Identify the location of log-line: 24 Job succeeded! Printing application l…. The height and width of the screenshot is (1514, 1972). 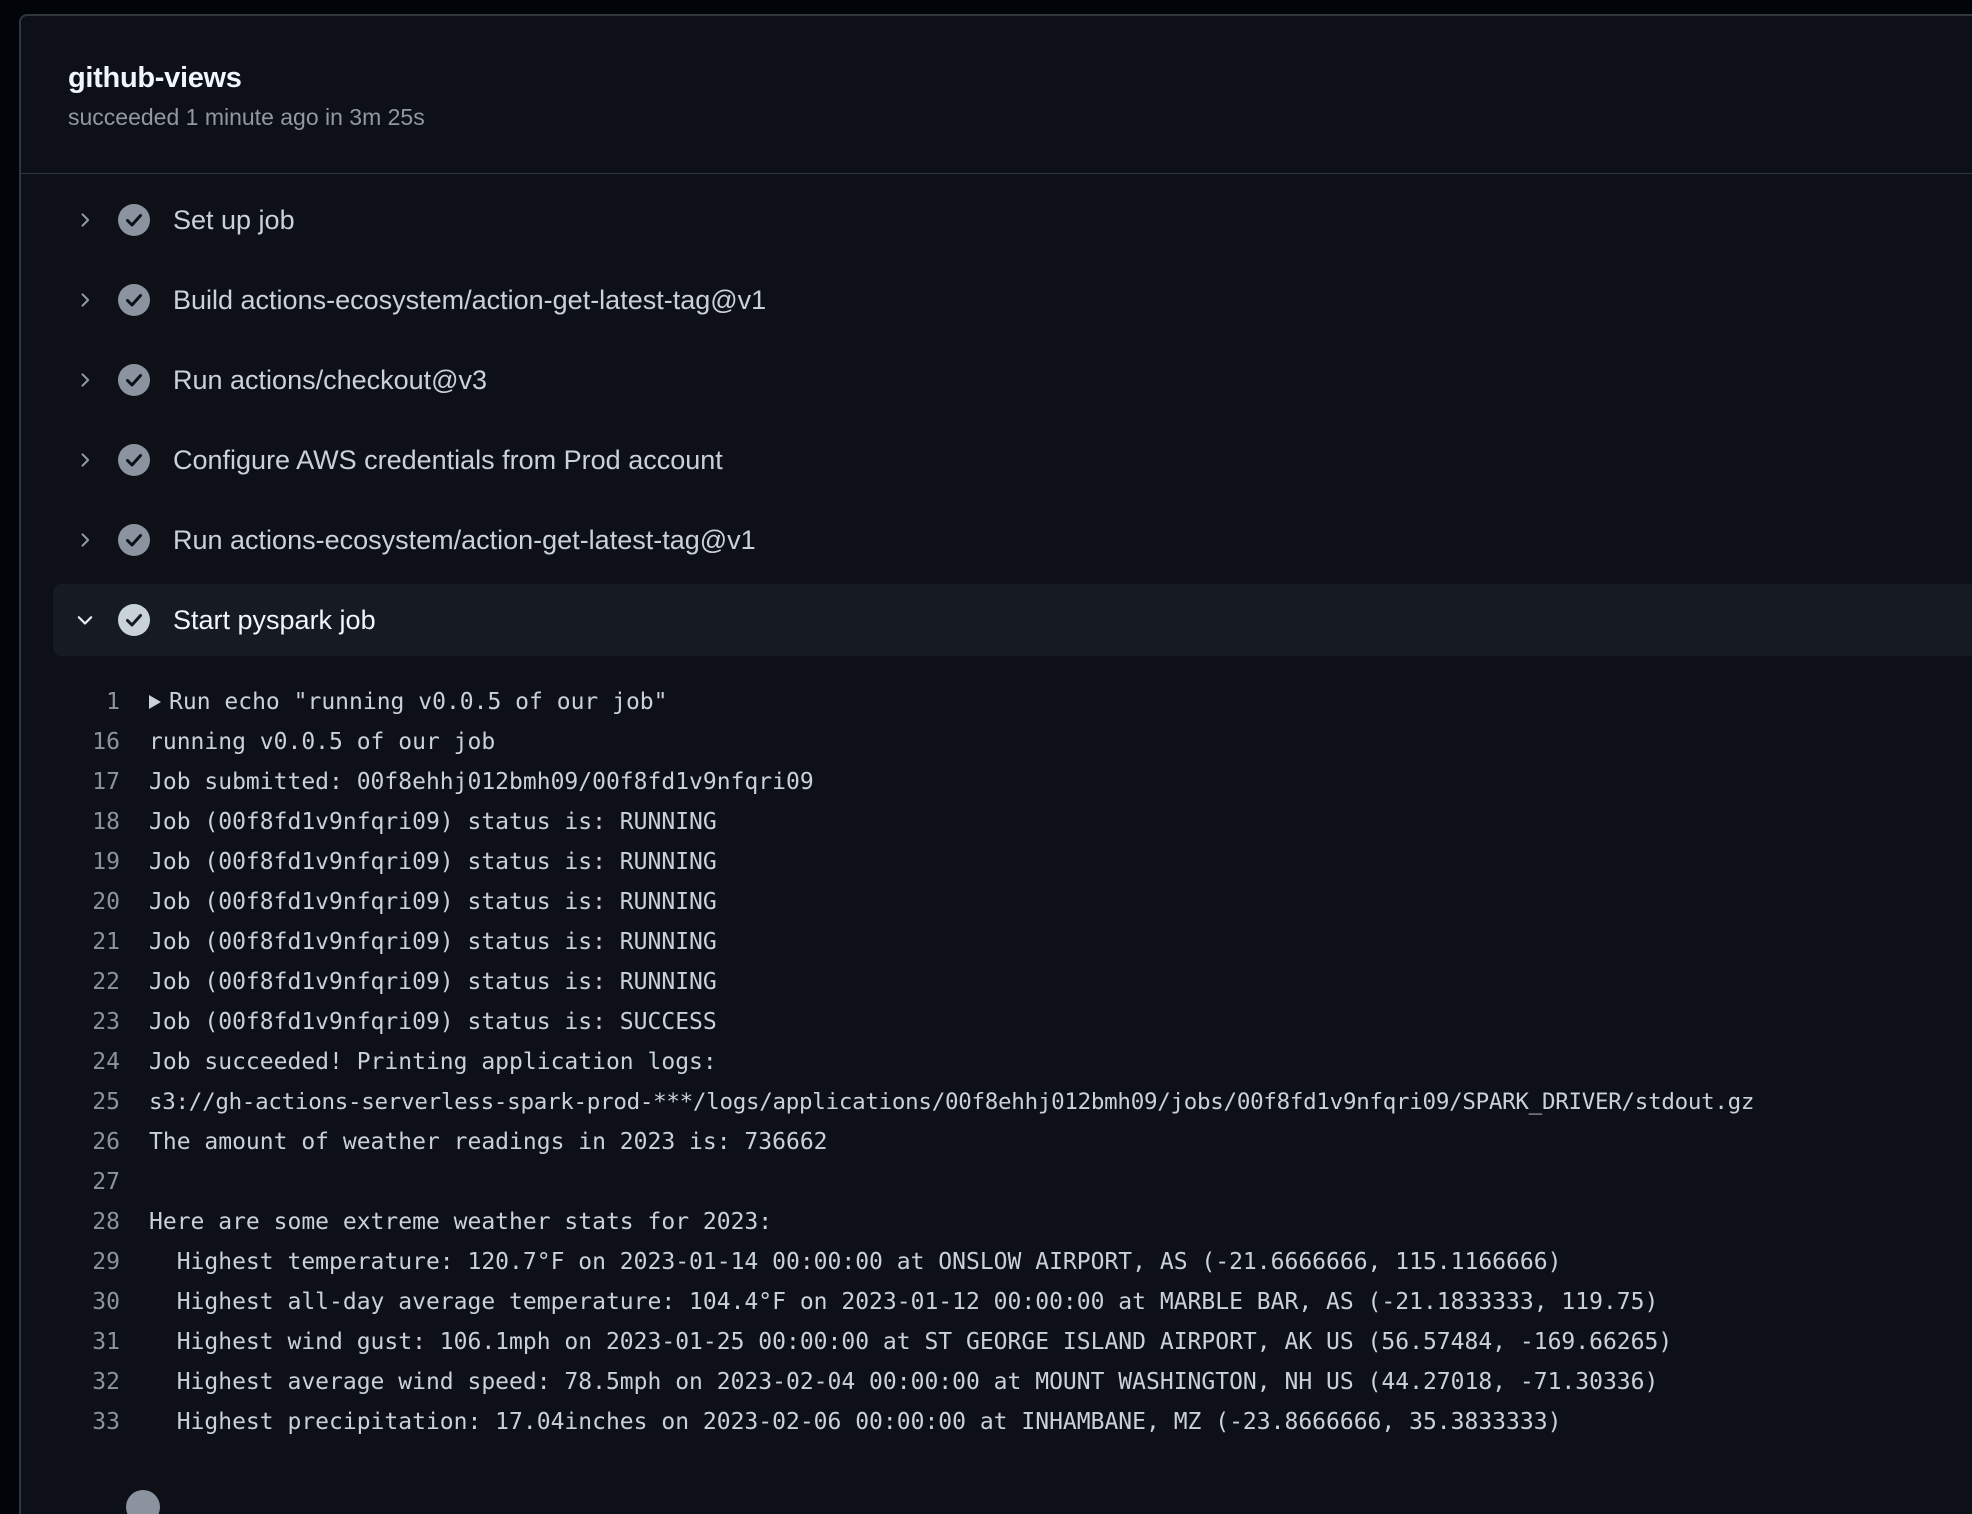
(996, 1062).